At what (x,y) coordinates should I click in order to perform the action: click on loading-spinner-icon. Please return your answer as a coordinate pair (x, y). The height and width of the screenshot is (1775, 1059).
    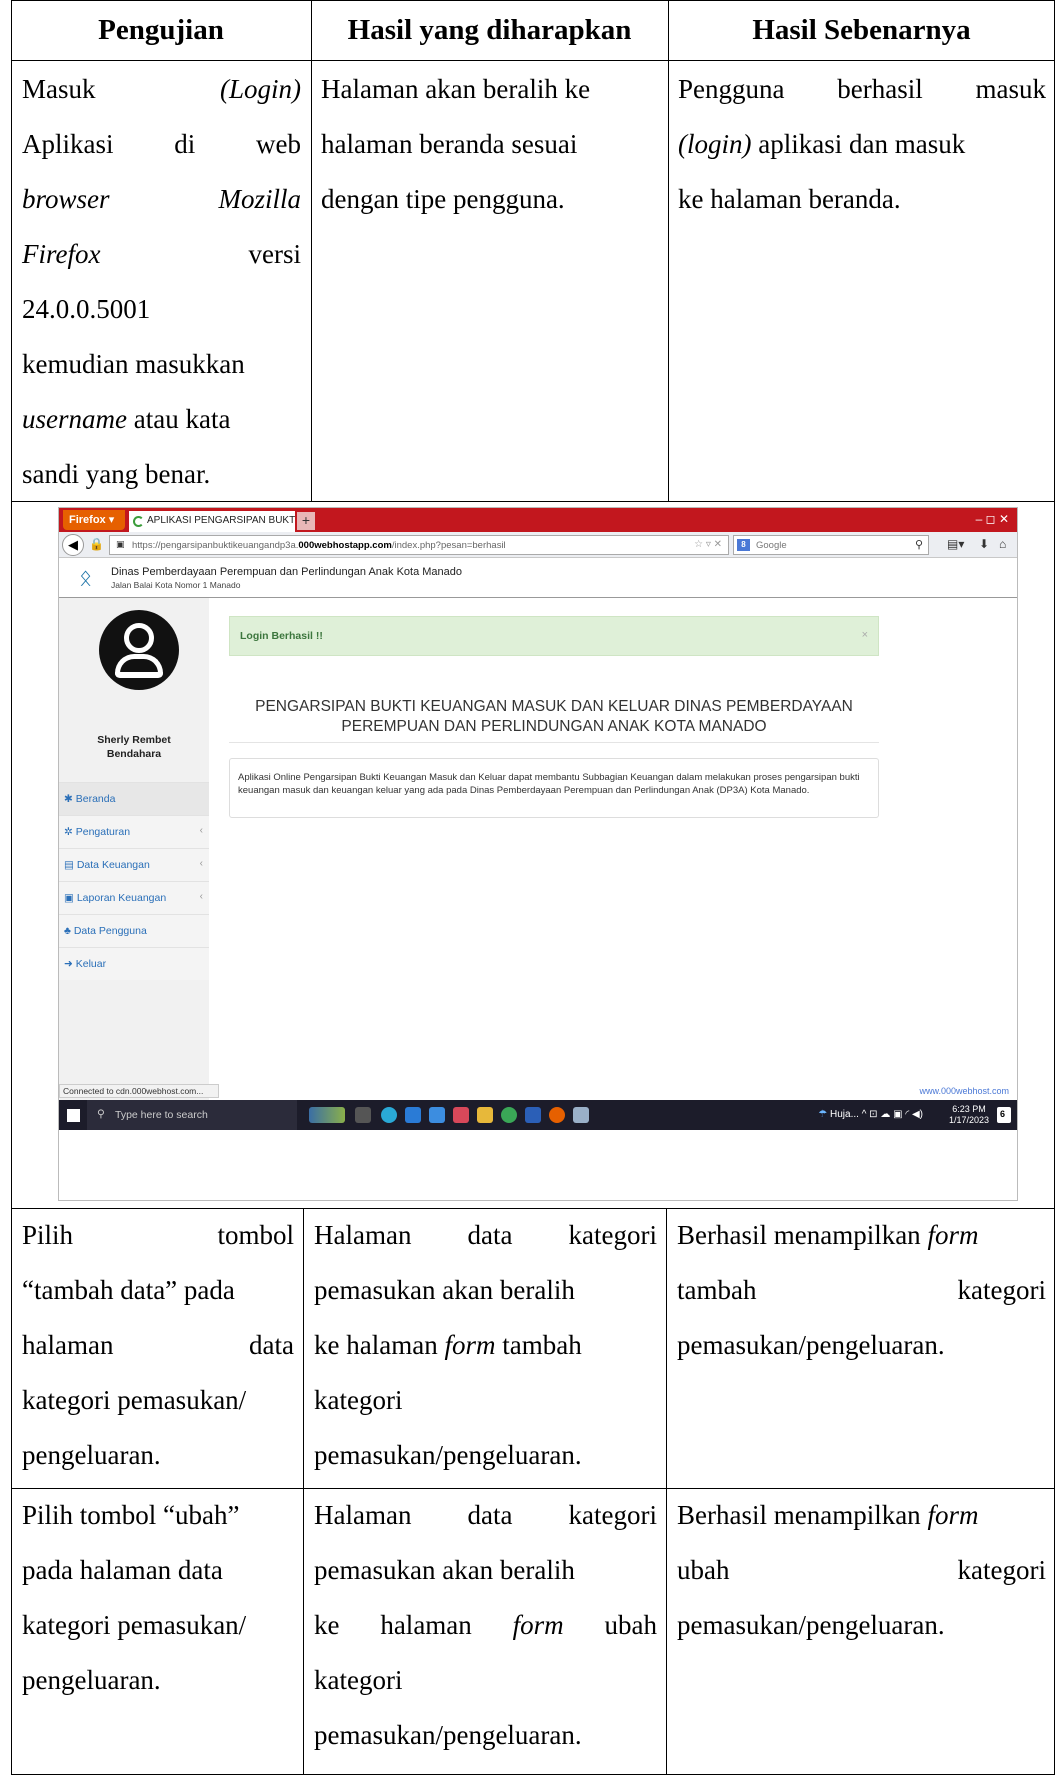
    Looking at the image, I should click on (138, 521).